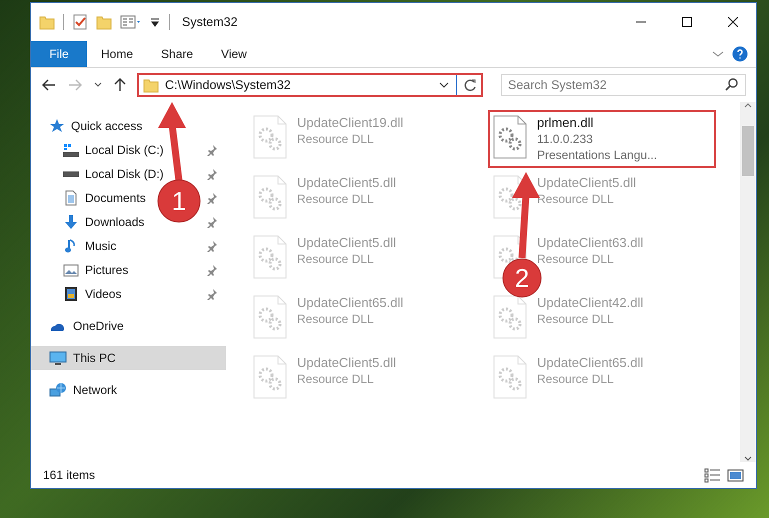 The height and width of the screenshot is (518, 769). I want to click on step-badge: 1, so click(179, 201).